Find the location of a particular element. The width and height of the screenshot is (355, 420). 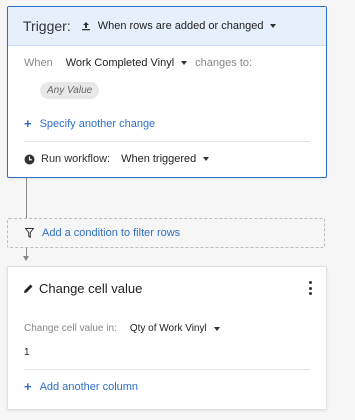

connector-line is located at coordinates (26, 197).